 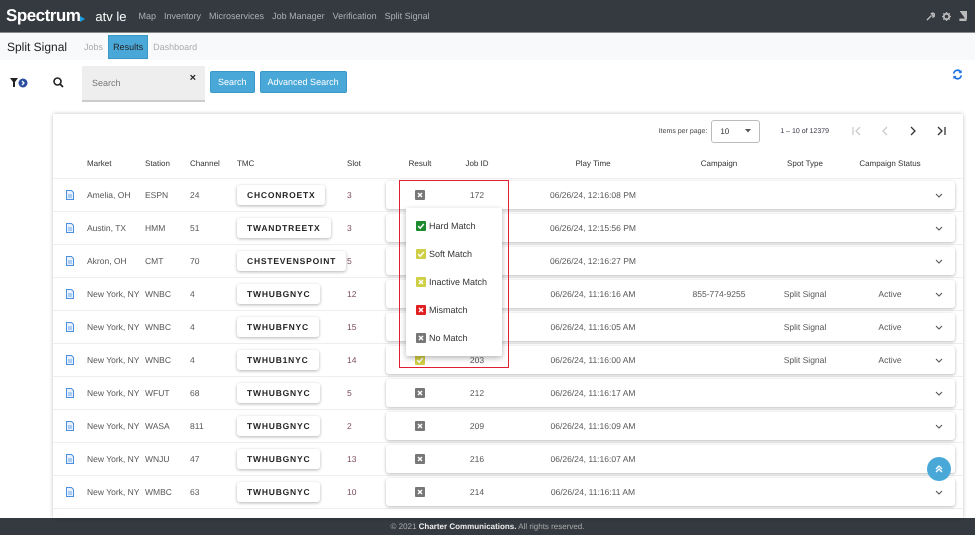 What do you see at coordinates (43, 16) in the screenshot?
I see `logo: Spectrum` at bounding box center [43, 16].